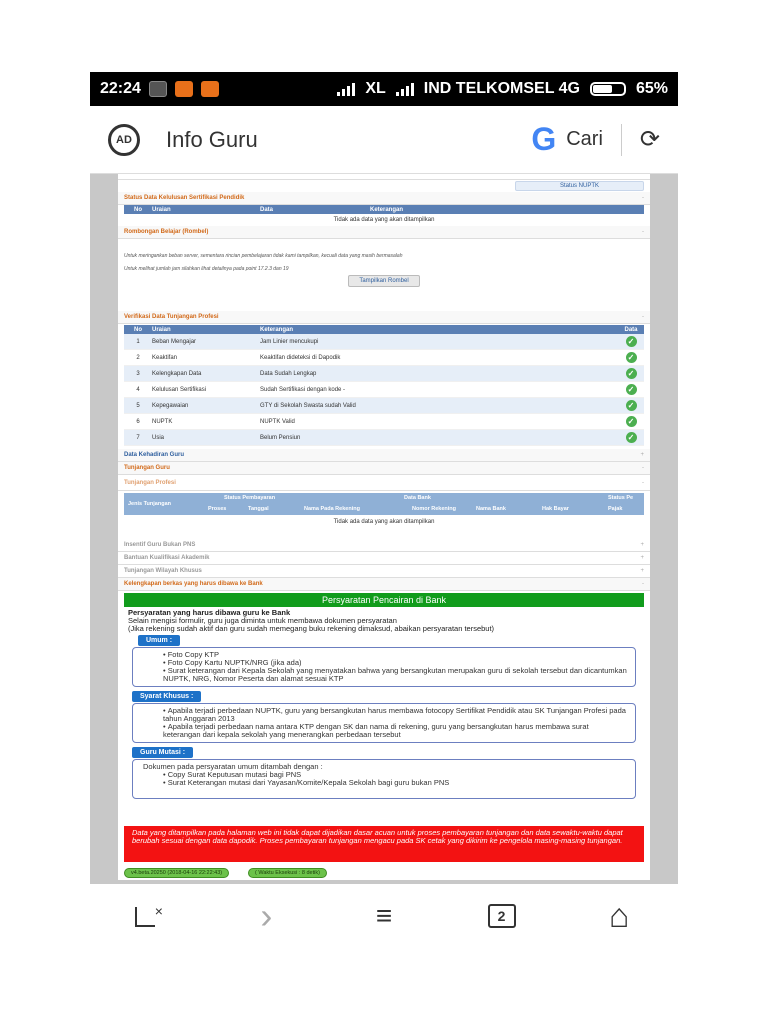 Image resolution: width=768 pixels, height=1024 pixels. I want to click on section-tunjangan-guru: Tunjangan Guru -, so click(384, 468).